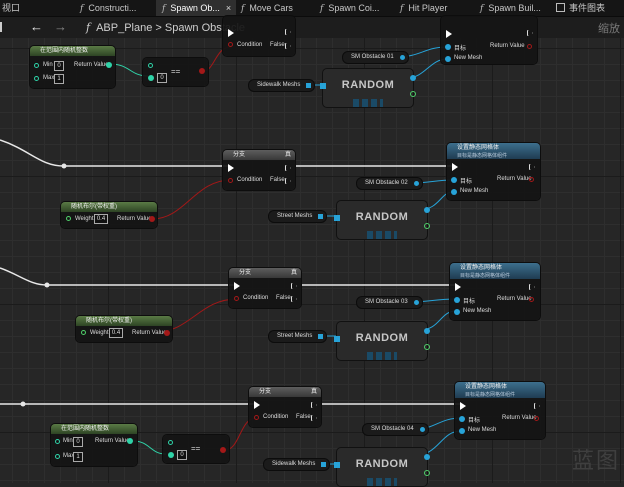  Describe the element at coordinates (259, 36) in the screenshot. I see `branch-node: Condition False` at that location.